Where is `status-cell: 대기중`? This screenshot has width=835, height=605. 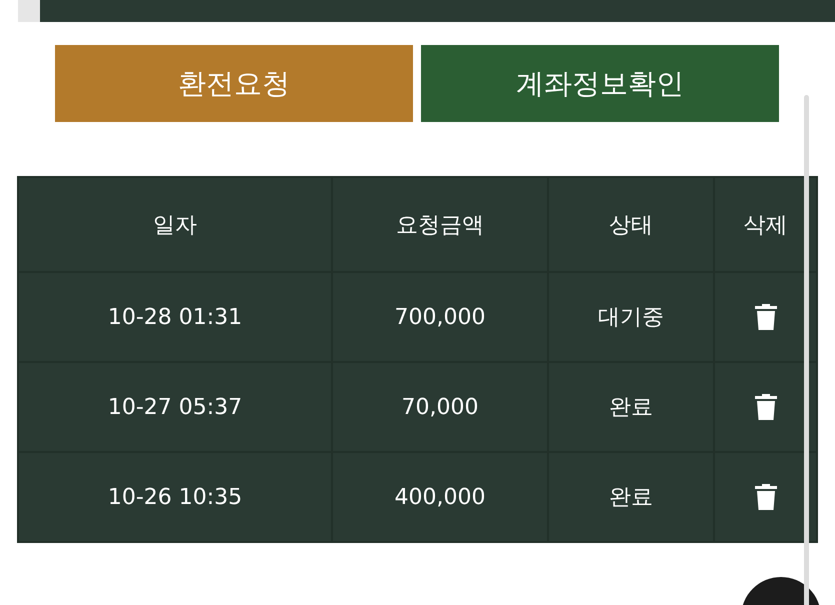
status-cell: 대기중 is located at coordinates (631, 317).